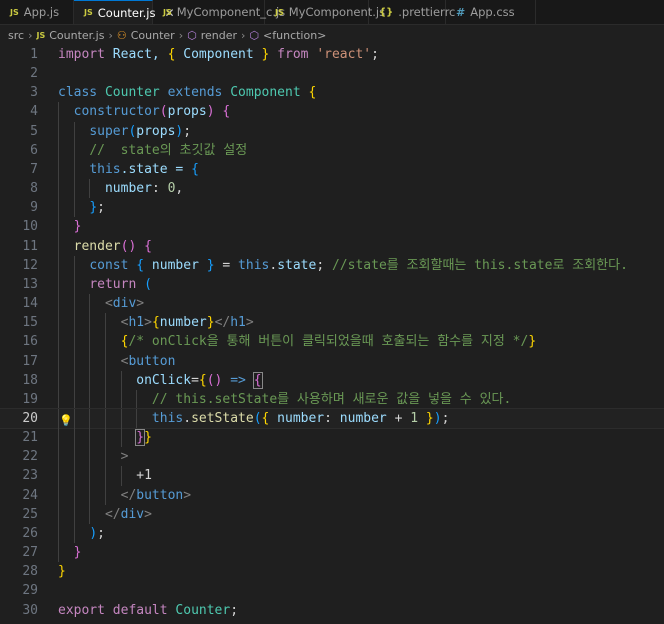 Image resolution: width=664 pixels, height=624 pixels. What do you see at coordinates (30, 610) in the screenshot?
I see `line-number: 30` at bounding box center [30, 610].